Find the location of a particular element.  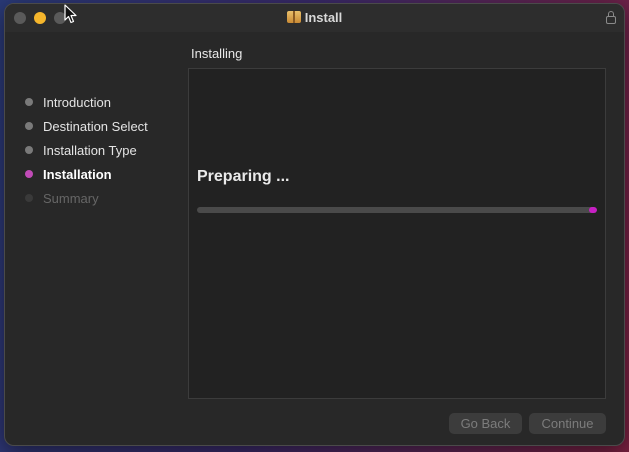

step-destination-select: Destination Select is located at coordinates (86, 126).